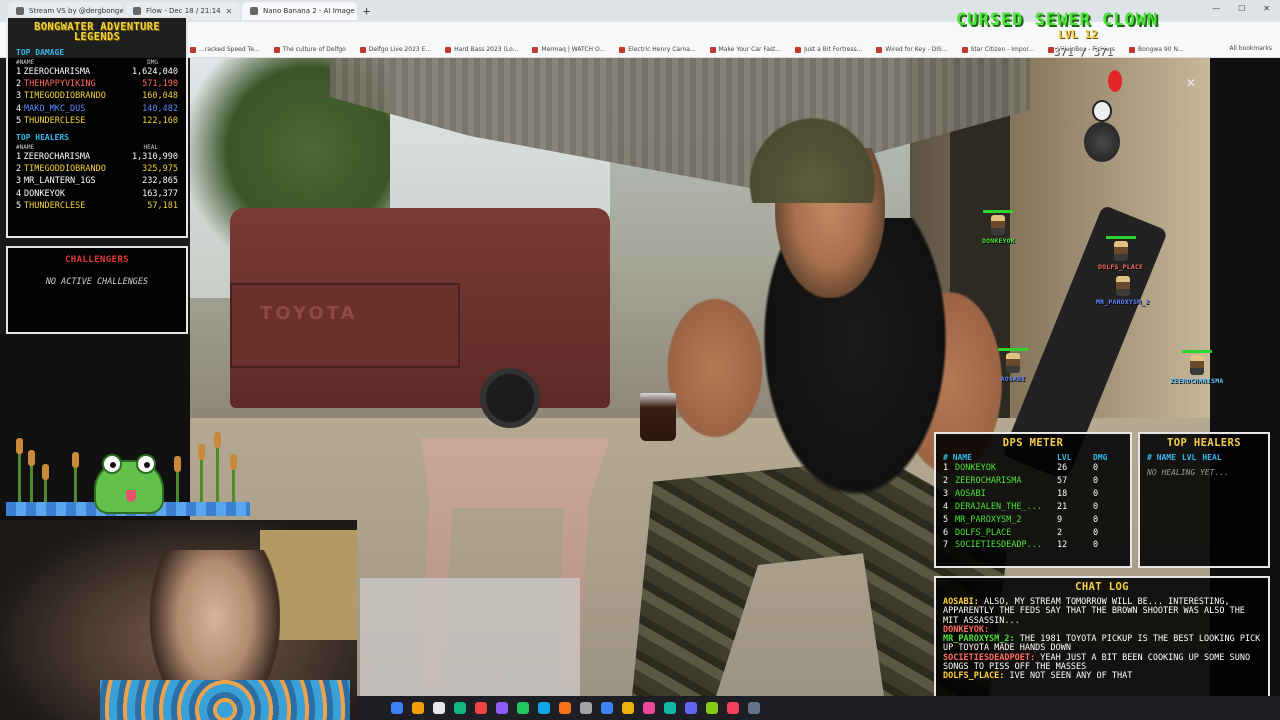  I want to click on chat-log-title: CHAT LOG, so click(1102, 587).